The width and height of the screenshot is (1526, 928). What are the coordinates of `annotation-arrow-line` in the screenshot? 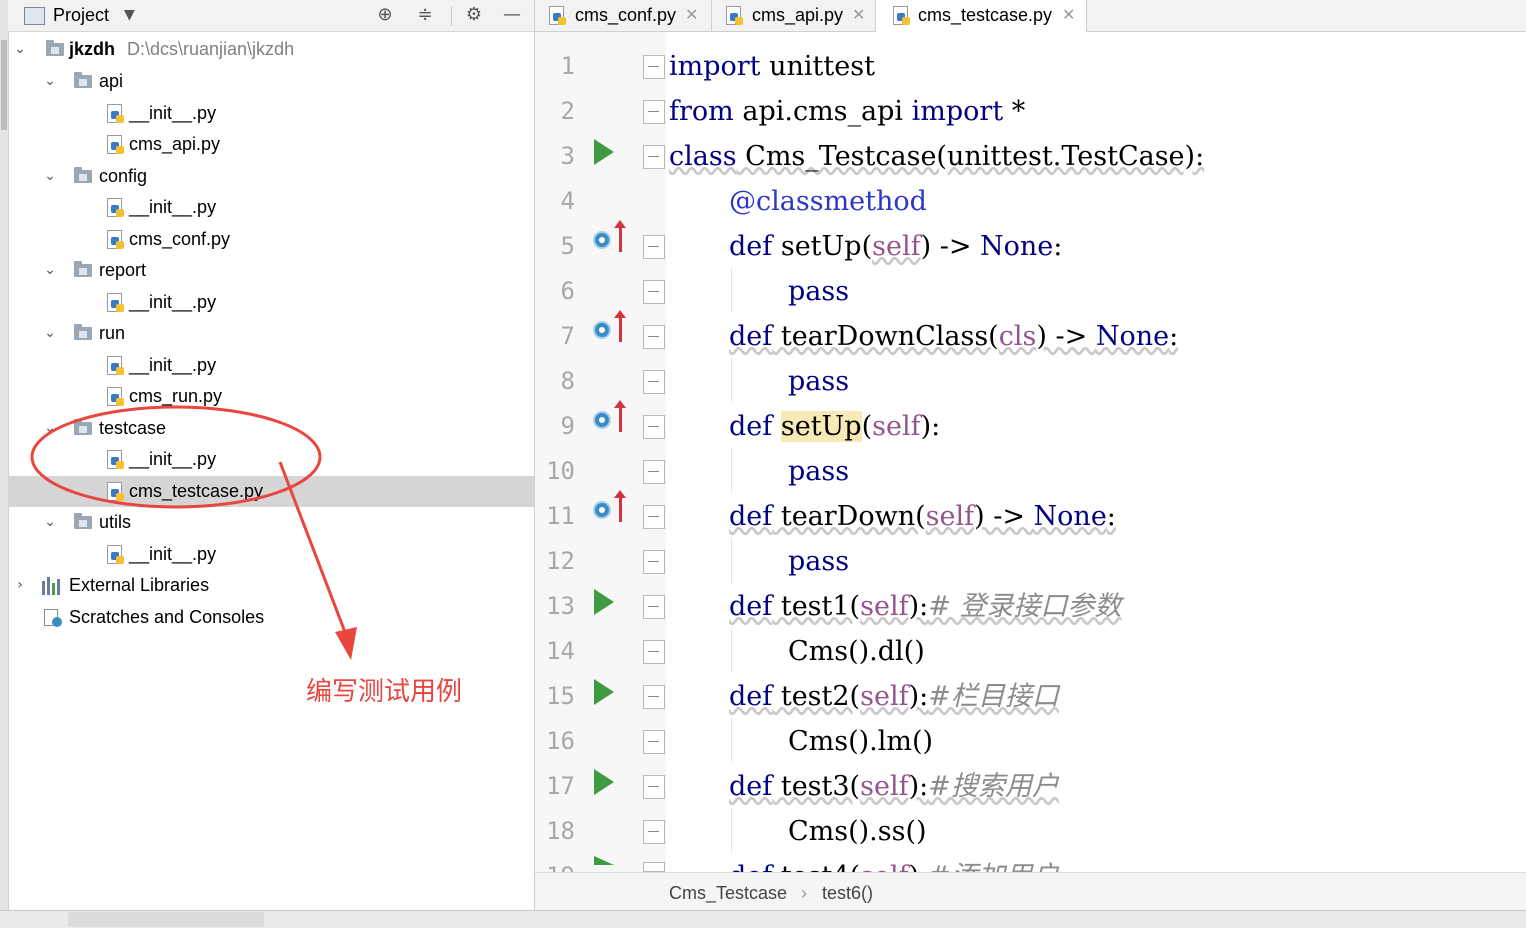 It's located at (314, 551).